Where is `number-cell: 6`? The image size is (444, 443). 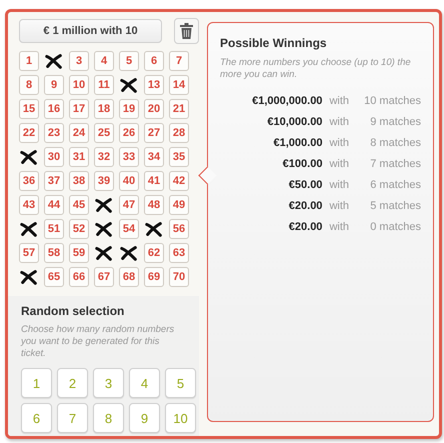 number-cell: 6 is located at coordinates (154, 61).